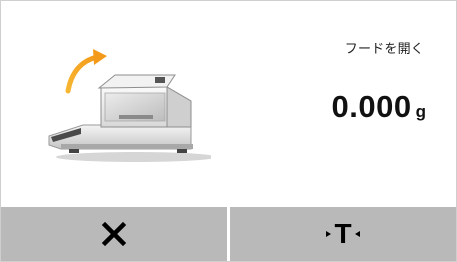  What do you see at coordinates (420, 111) in the screenshot?
I see `weight-unit: g` at bounding box center [420, 111].